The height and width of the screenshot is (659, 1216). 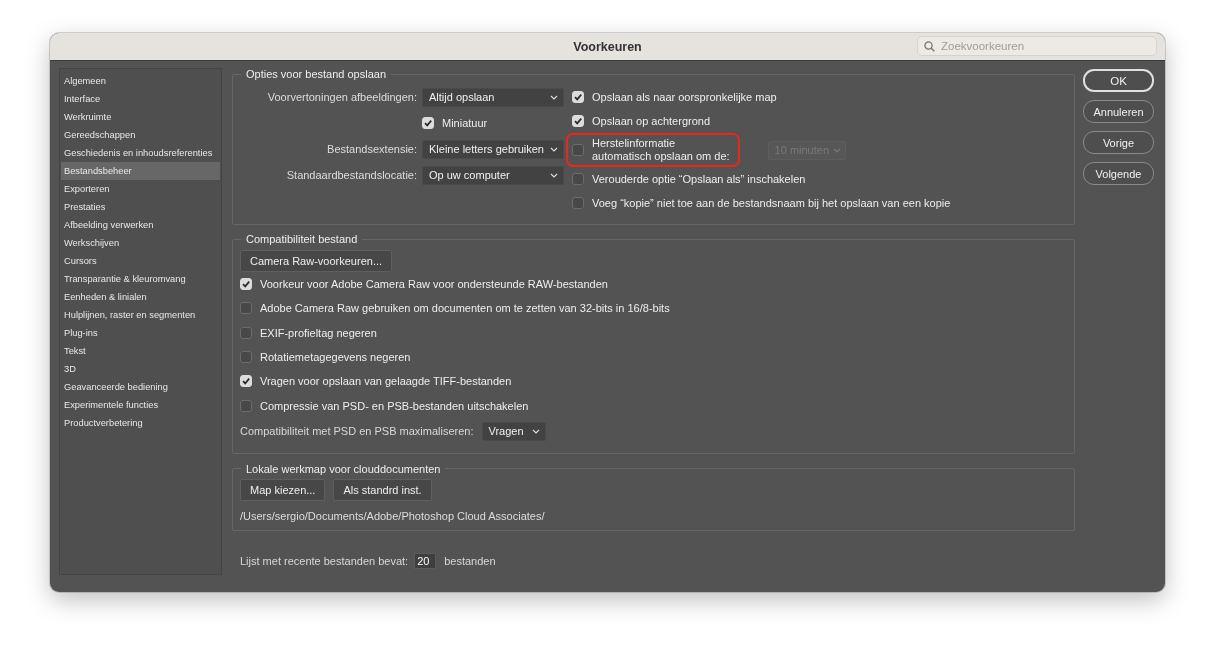 I want to click on checkbox-label: Herstelinformatie automatisch opslaan om de:, so click(x=661, y=150).